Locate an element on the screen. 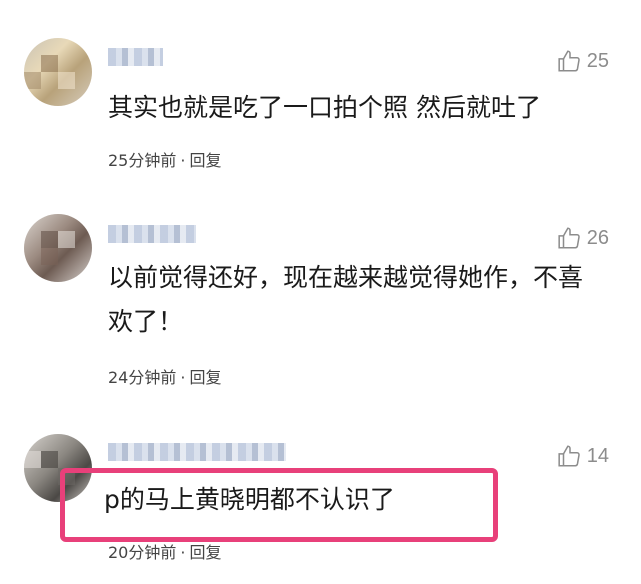  comment-meta: 24分钟前 · 回复 is located at coordinates (164, 376).